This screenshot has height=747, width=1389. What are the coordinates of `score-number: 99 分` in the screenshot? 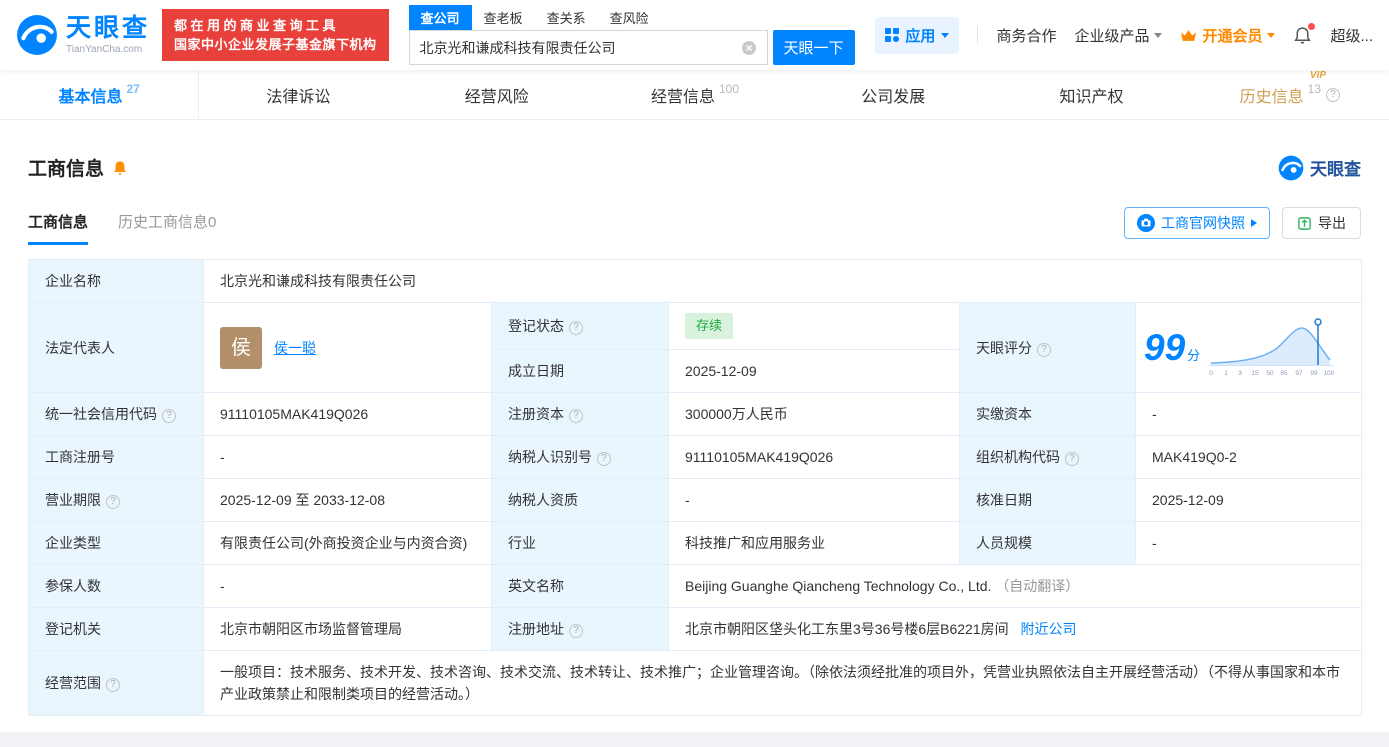 It's located at (1172, 348).